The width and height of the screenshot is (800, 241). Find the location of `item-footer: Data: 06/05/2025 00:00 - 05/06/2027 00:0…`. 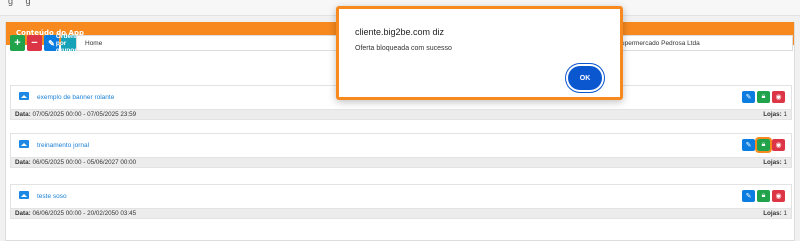

item-footer: Data: 06/05/2025 00:00 - 05/06/2027 00:0… is located at coordinates (401, 162).